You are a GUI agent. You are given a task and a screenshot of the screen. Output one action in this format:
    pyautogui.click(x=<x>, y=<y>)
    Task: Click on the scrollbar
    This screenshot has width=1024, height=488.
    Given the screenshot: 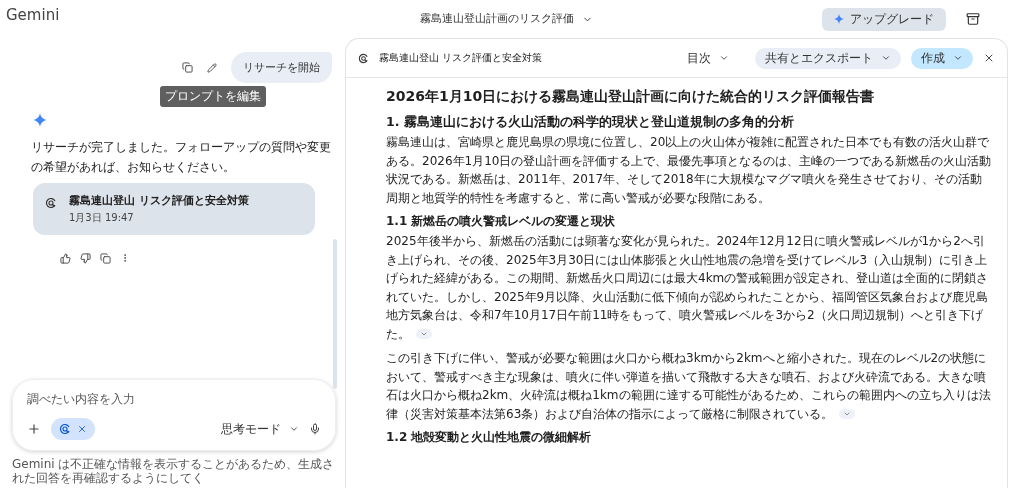 What is the action you would take?
    pyautogui.click(x=335, y=314)
    